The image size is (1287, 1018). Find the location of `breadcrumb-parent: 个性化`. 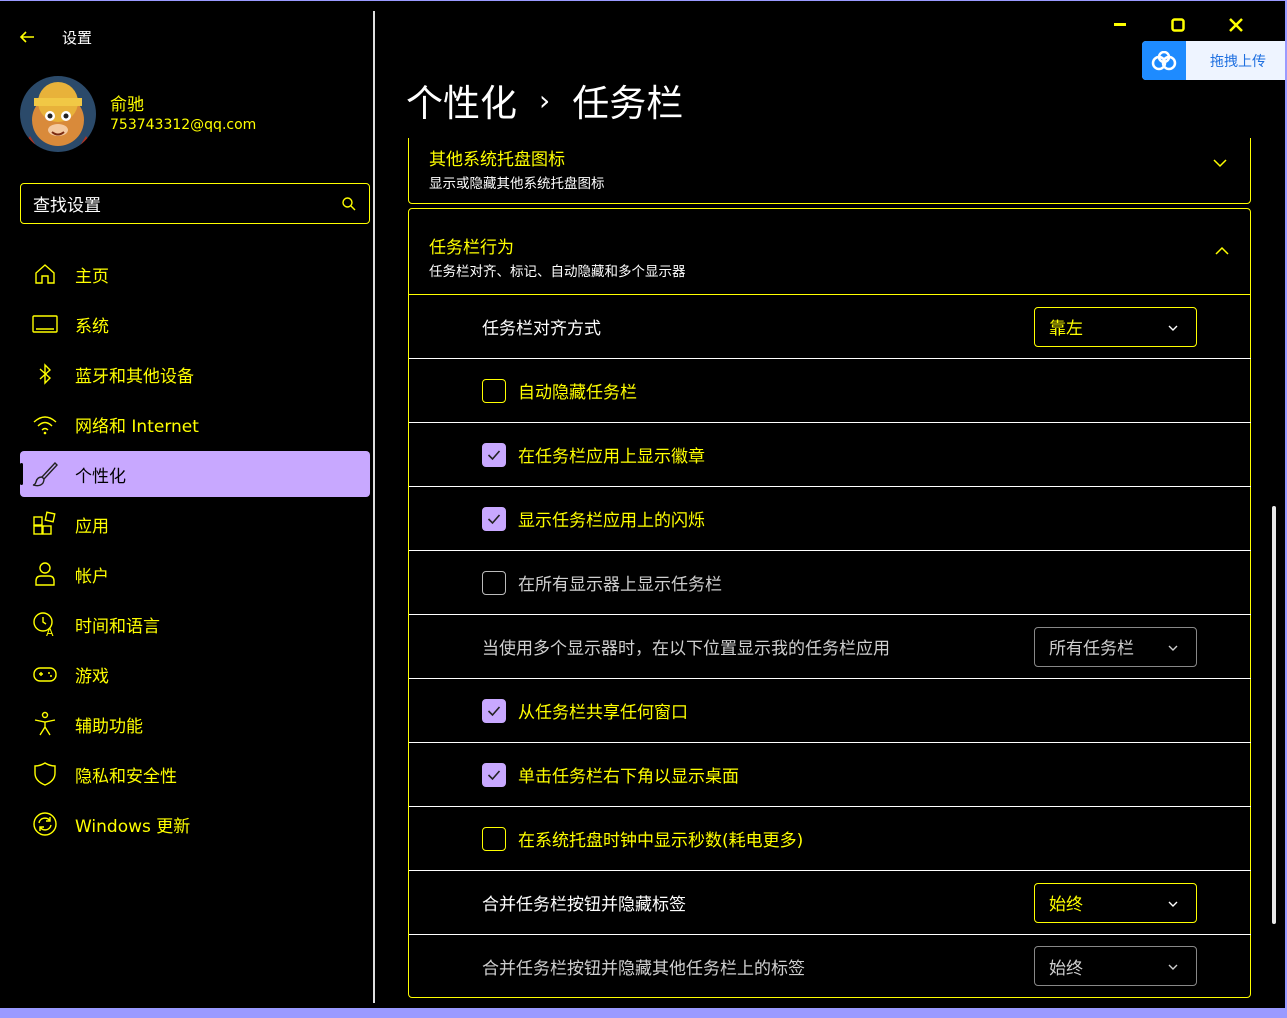

breadcrumb-parent: 个性化 is located at coordinates (461, 100).